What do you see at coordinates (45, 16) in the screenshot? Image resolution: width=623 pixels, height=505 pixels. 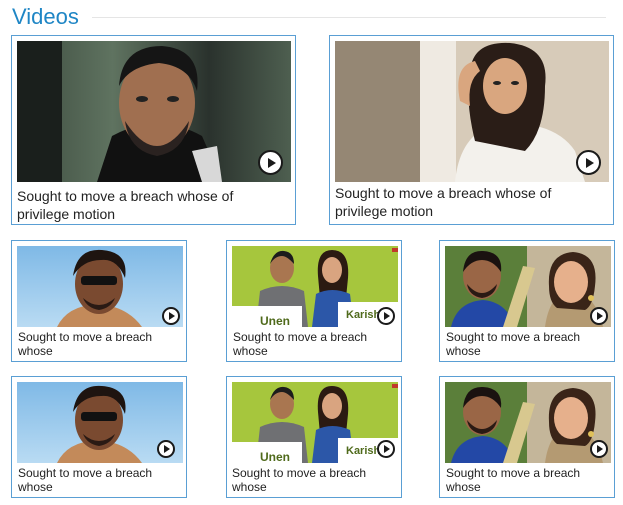 I see `section-title: Videos` at bounding box center [45, 16].